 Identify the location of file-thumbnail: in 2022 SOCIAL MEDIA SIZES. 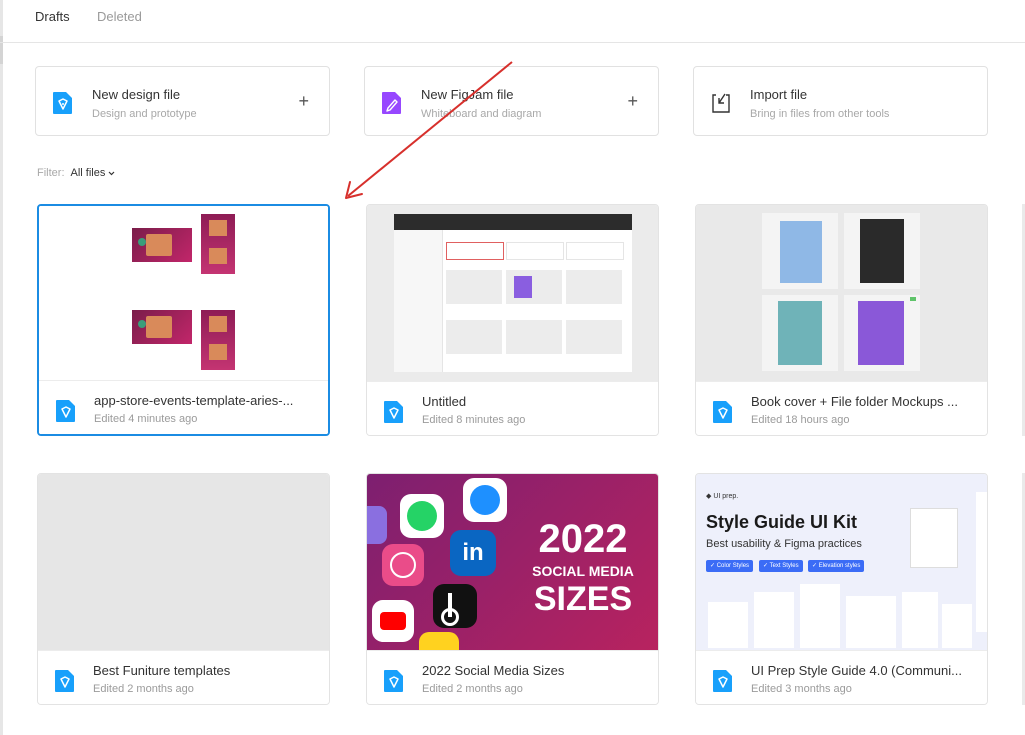
(512, 562).